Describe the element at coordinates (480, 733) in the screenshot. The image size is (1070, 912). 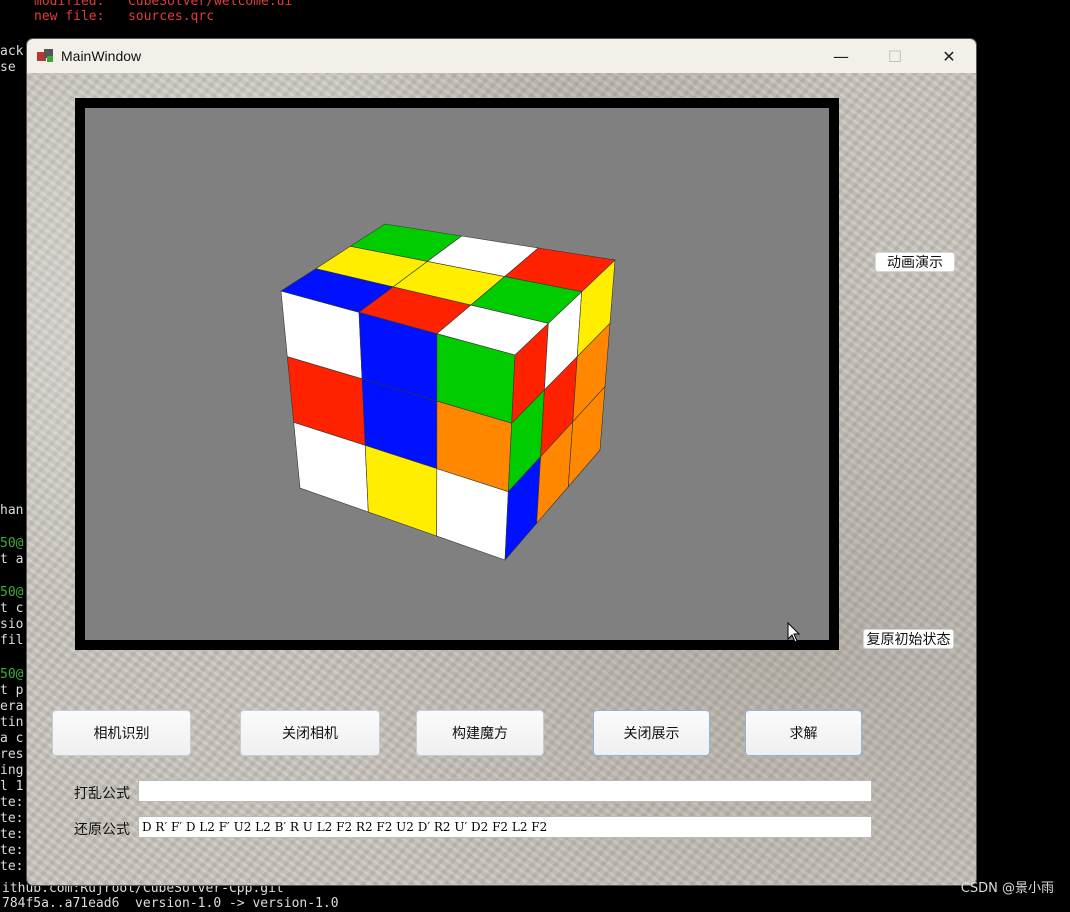
I see `build-cube-button: 构建魔方` at that location.